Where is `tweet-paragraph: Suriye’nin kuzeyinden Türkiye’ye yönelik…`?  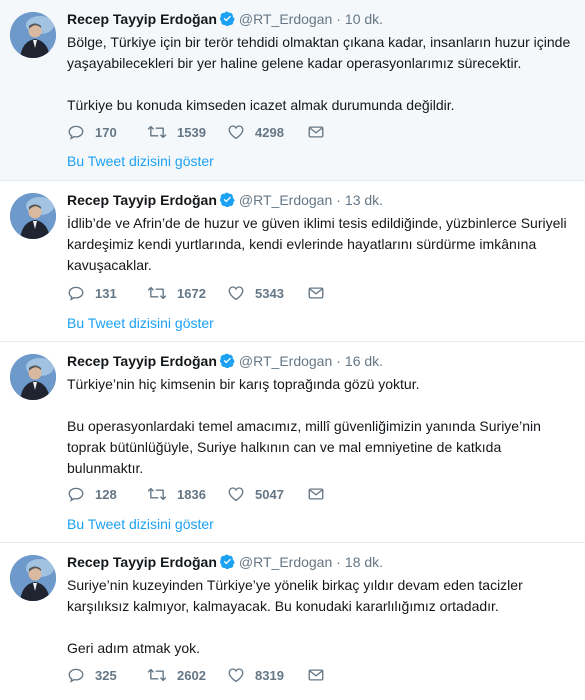
tweet-paragraph: Suriye’nin kuzeyinden Türkiye’ye yönelik… is located at coordinates (295, 595).